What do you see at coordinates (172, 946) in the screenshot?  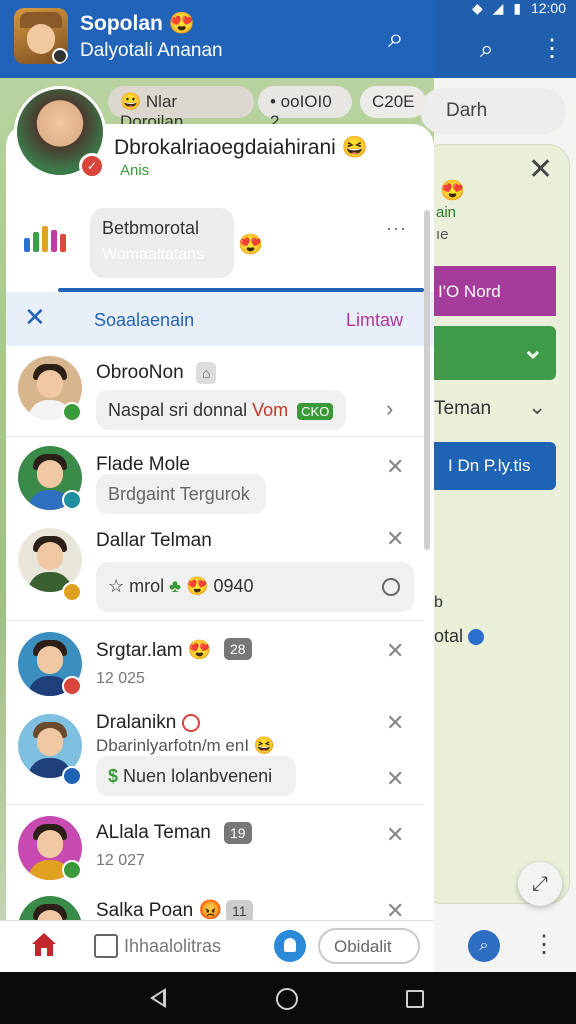 I see `nav-label: Ihhaalolitras` at bounding box center [172, 946].